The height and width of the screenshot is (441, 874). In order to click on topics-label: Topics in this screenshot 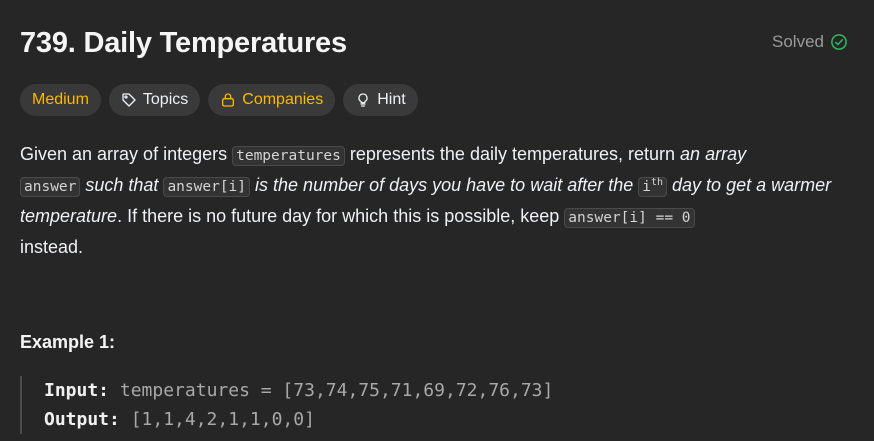, I will do `click(165, 99)`.